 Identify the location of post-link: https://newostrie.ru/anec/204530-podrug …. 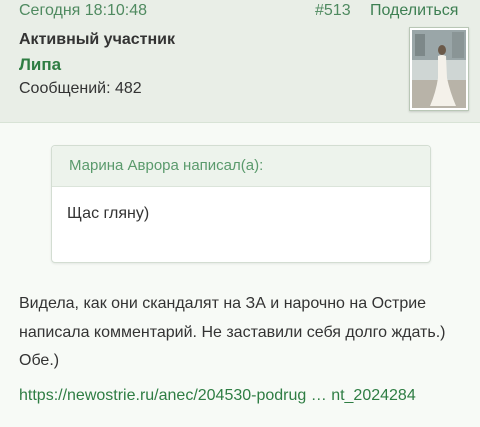
(217, 396).